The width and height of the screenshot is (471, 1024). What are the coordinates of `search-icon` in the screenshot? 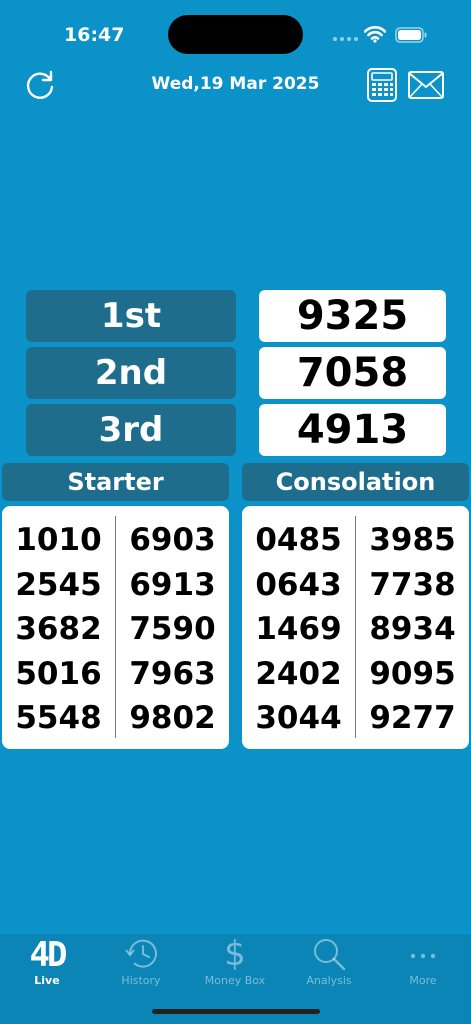 It's located at (330, 955).